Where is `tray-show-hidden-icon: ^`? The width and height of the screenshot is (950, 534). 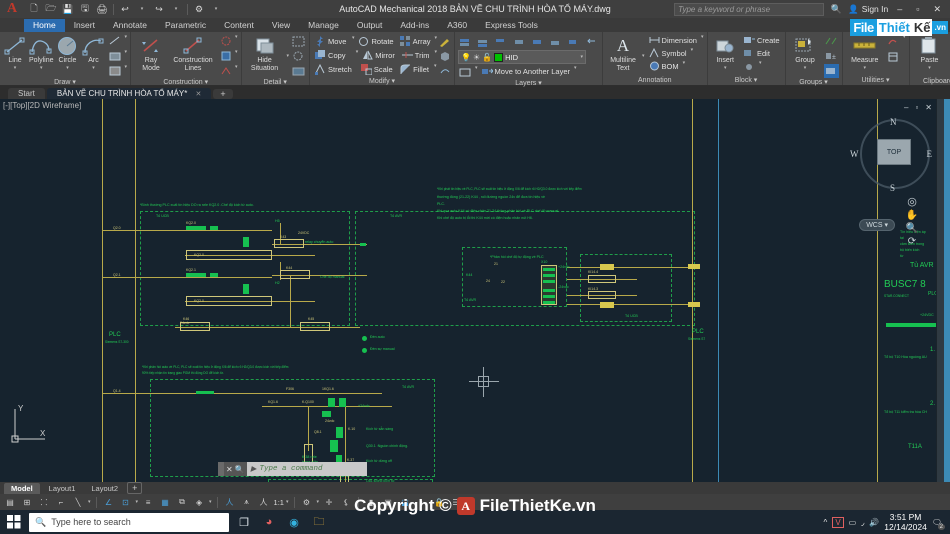
tray-show-hidden-icon: ^ is located at coordinates (826, 522).